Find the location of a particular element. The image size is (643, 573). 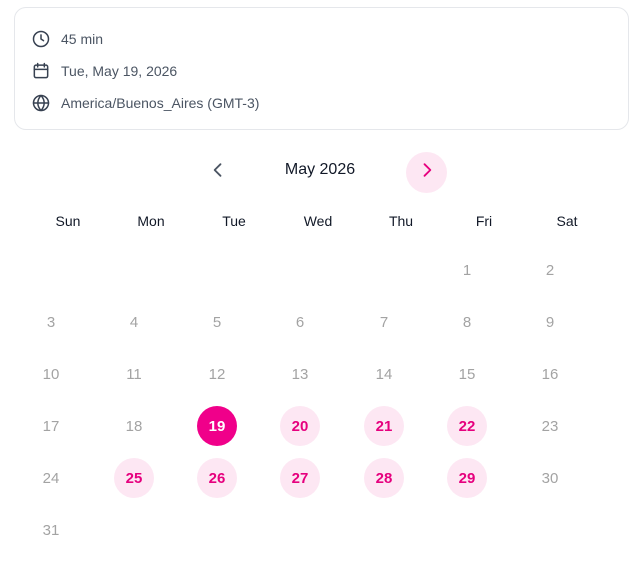

day-13: 13 is located at coordinates (300, 374).